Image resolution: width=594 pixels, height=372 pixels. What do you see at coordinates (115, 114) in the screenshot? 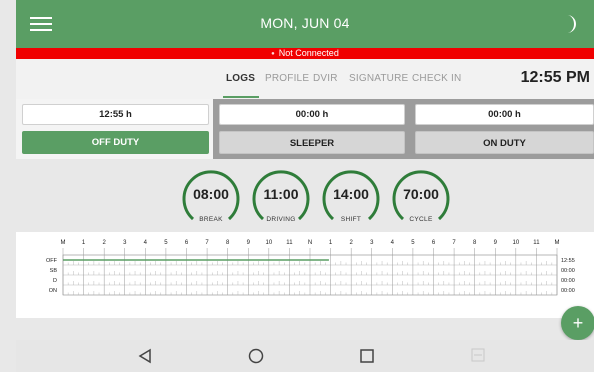
I see `off-duty-hours: 12:55 h` at bounding box center [115, 114].